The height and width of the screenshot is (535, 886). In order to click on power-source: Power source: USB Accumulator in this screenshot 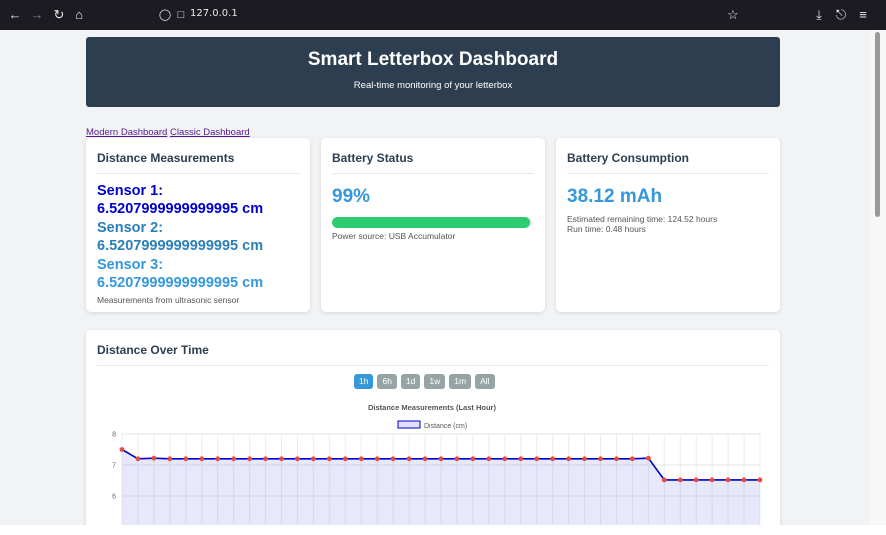, I will do `click(394, 236)`.